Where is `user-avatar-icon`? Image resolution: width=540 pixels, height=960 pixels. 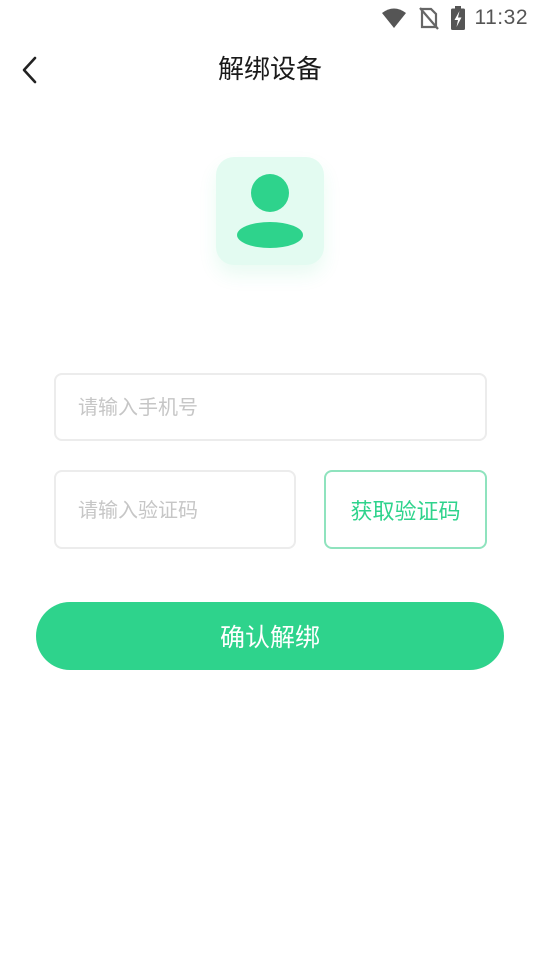
user-avatar-icon is located at coordinates (270, 211).